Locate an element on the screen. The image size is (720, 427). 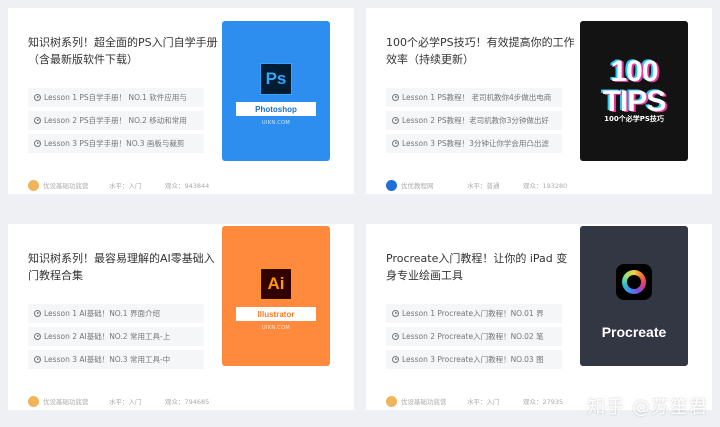
lesson-label: Lesson 3 AI基础！NO.3 常用工具-中 is located at coordinates (107, 359).